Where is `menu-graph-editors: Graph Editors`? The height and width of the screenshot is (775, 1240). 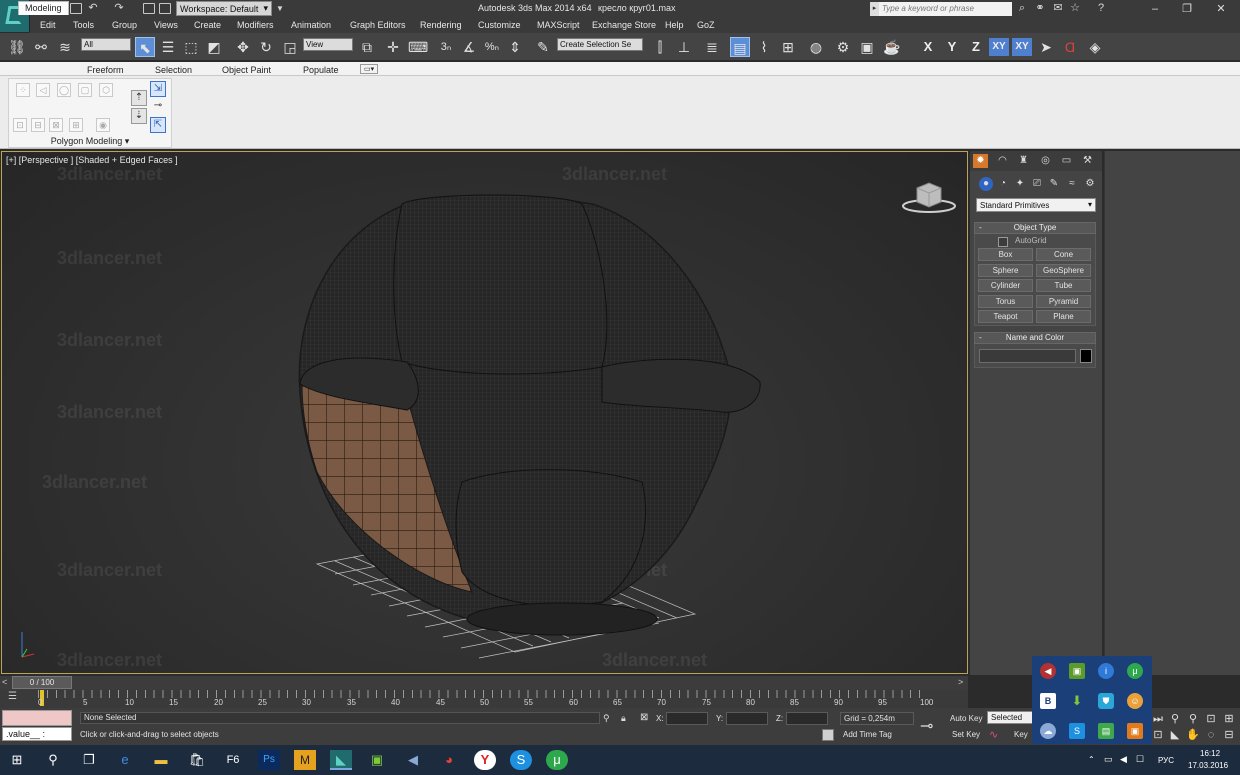
menu-graph-editors: Graph Editors is located at coordinates (378, 25).